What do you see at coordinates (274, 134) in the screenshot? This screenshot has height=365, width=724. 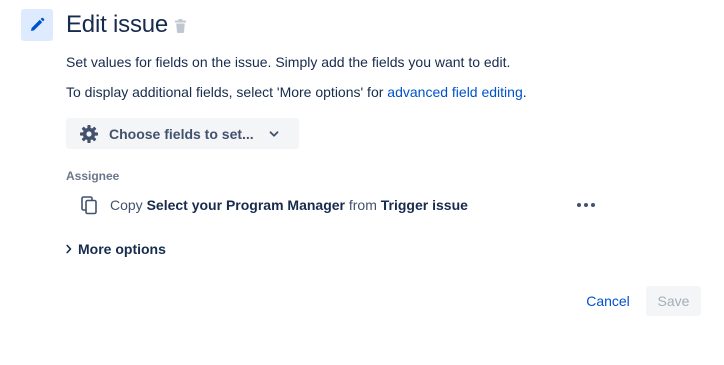 I see `chevron-down-icon` at bounding box center [274, 134].